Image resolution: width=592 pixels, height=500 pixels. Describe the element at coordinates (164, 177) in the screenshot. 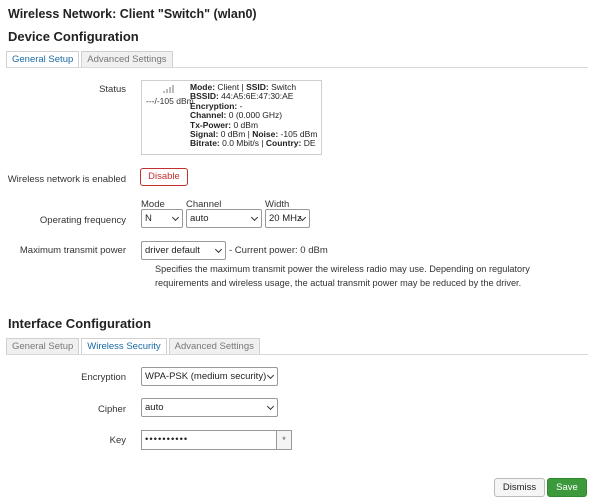

I see `disable-button: Disable` at that location.